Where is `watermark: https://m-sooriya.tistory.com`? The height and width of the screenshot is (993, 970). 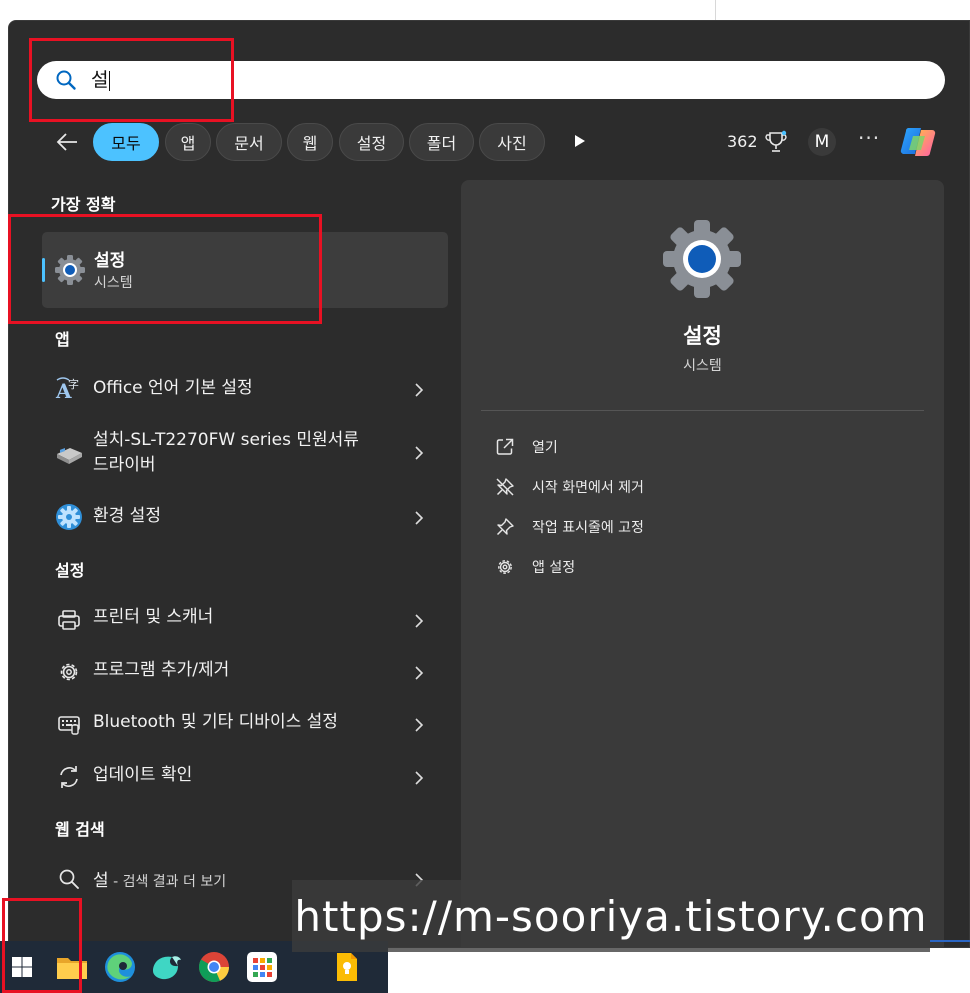 watermark: https://m-sooriya.tistory.com is located at coordinates (611, 916).